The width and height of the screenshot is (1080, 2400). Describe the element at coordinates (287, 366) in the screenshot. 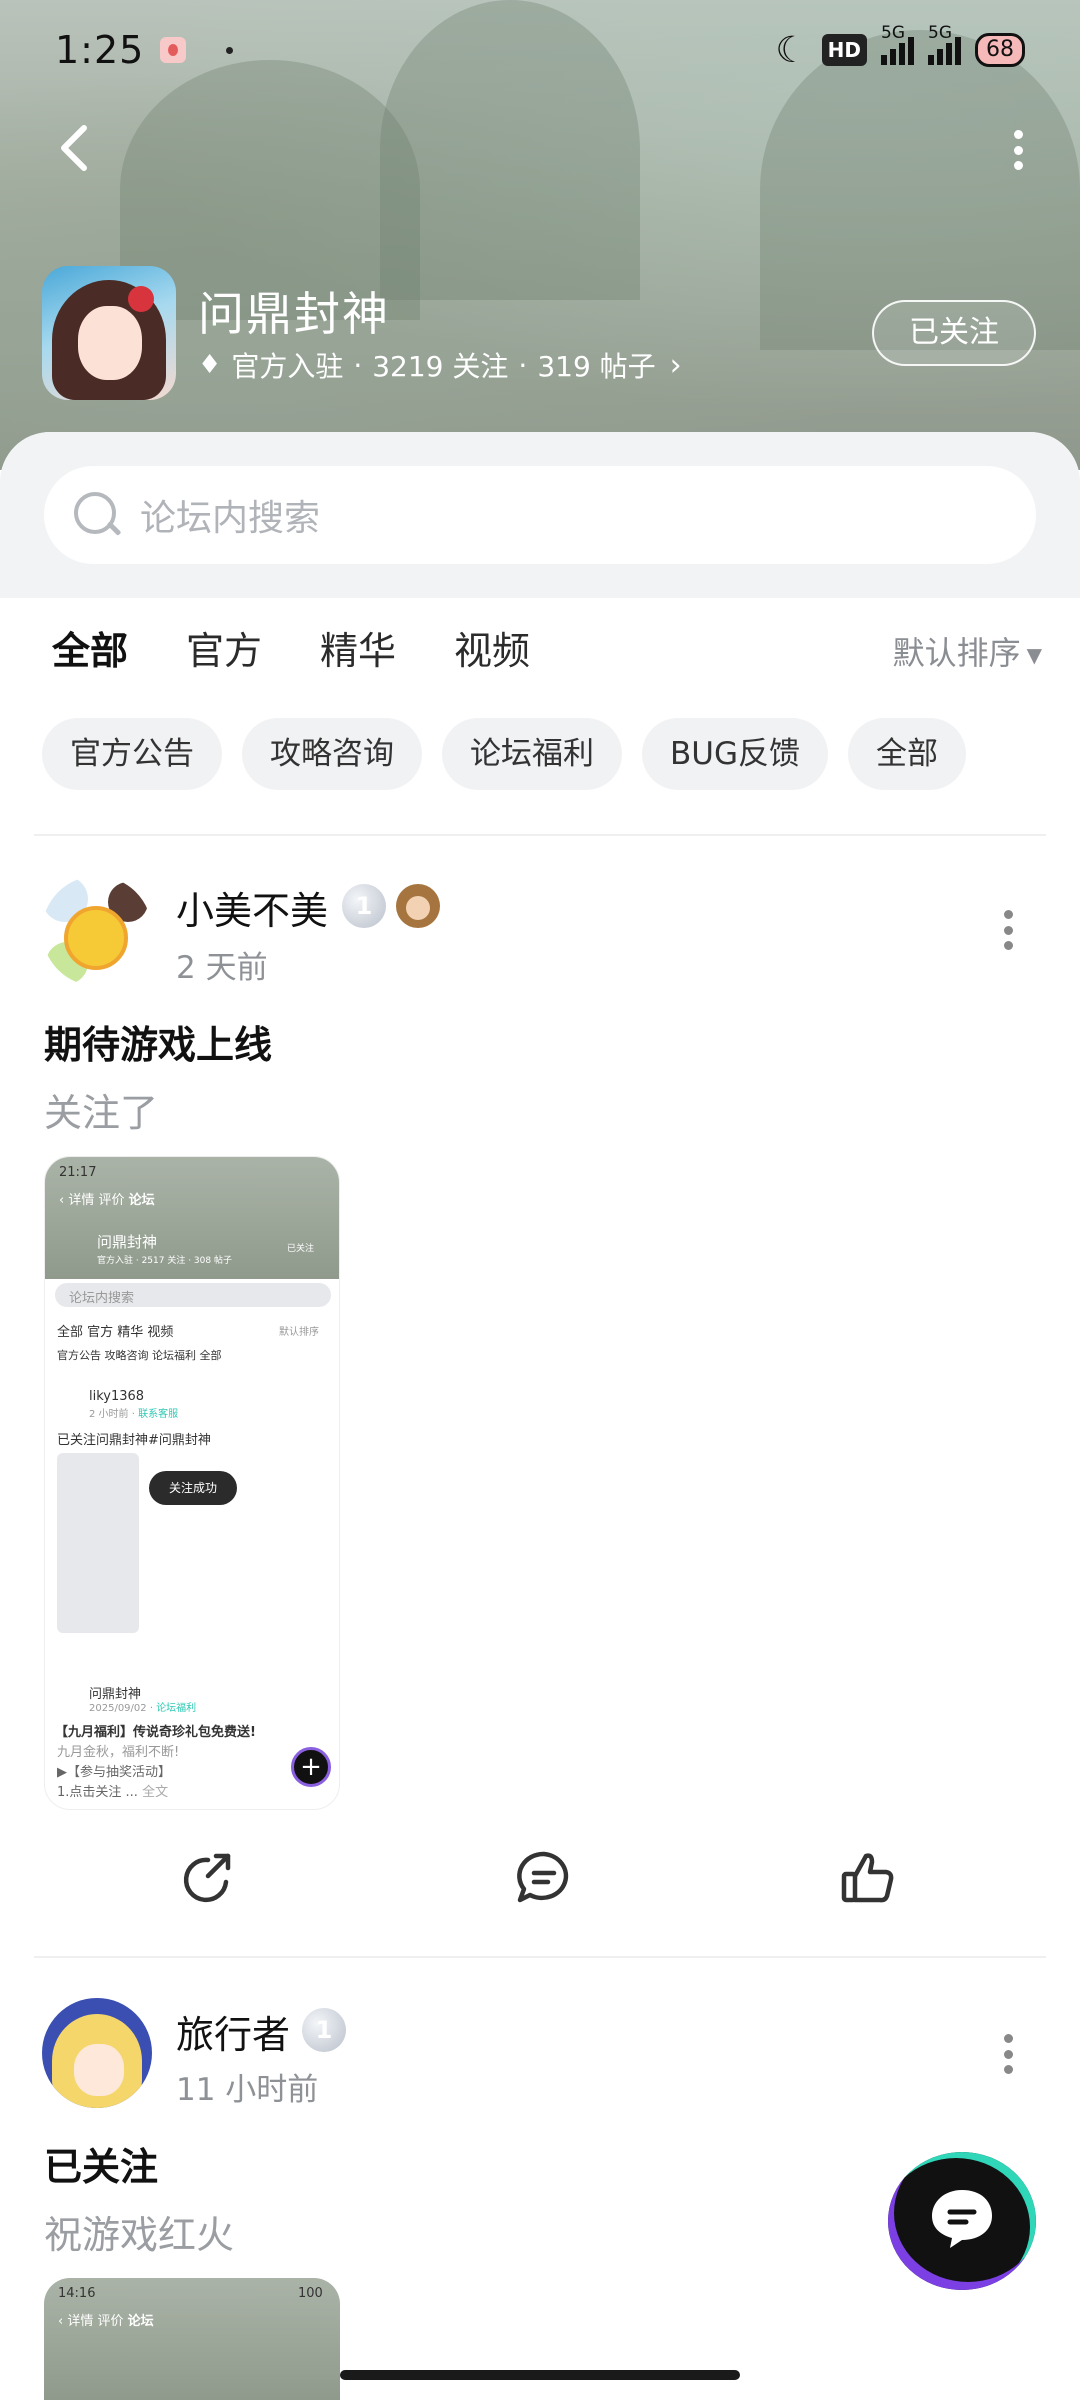

I see `official-badge-text: 官方入驻` at that location.